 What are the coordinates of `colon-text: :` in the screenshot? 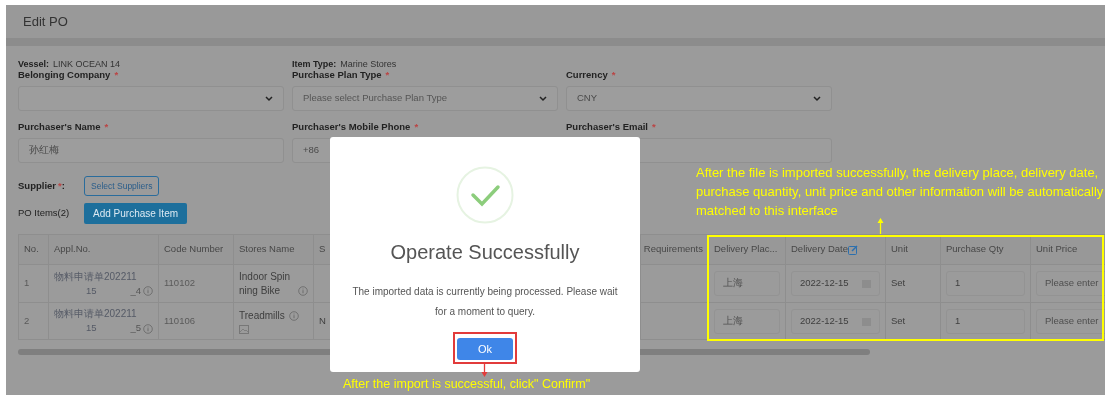 It's located at (63, 185).